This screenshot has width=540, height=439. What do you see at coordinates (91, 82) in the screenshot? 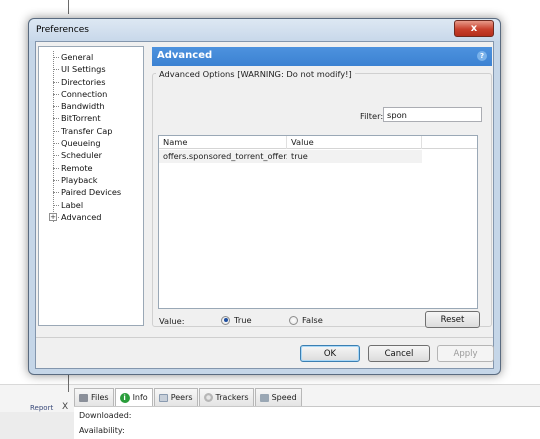
I see `tree-item-directories: Directories` at bounding box center [91, 82].